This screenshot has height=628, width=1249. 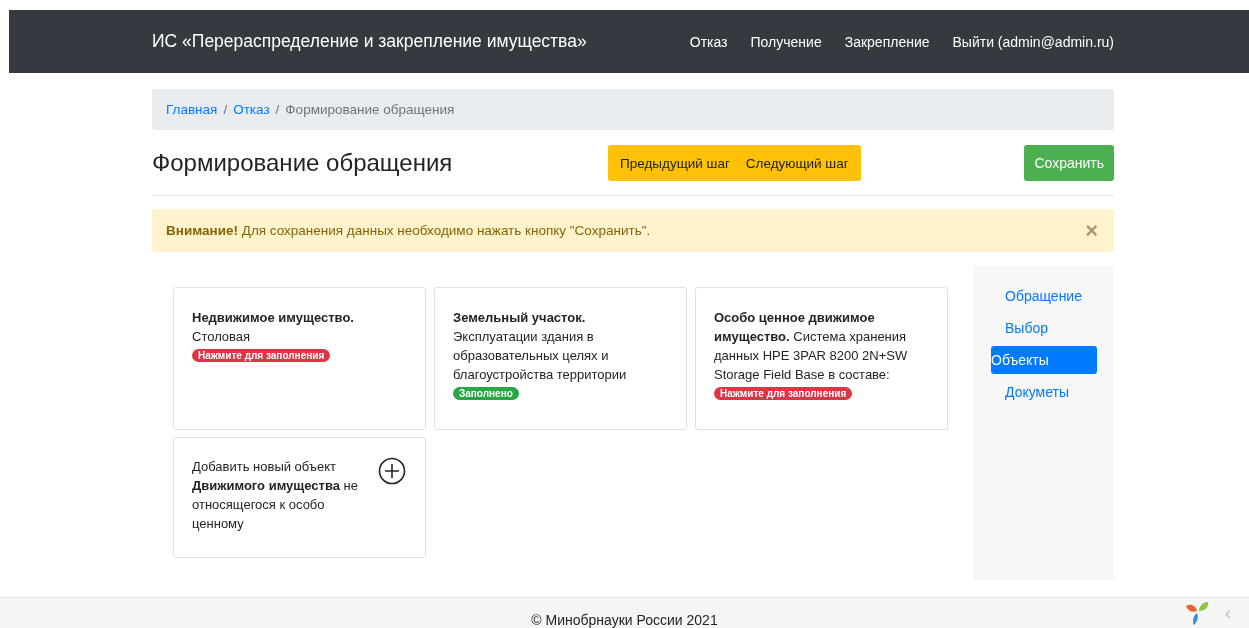 I want to click on object-card: Особо ценное движимое имущество. Система хранения данных HPE 3PAR 8200 2N+SW Storage Field Base в составе: Нажмите для заполнения, so click(x=821, y=358).